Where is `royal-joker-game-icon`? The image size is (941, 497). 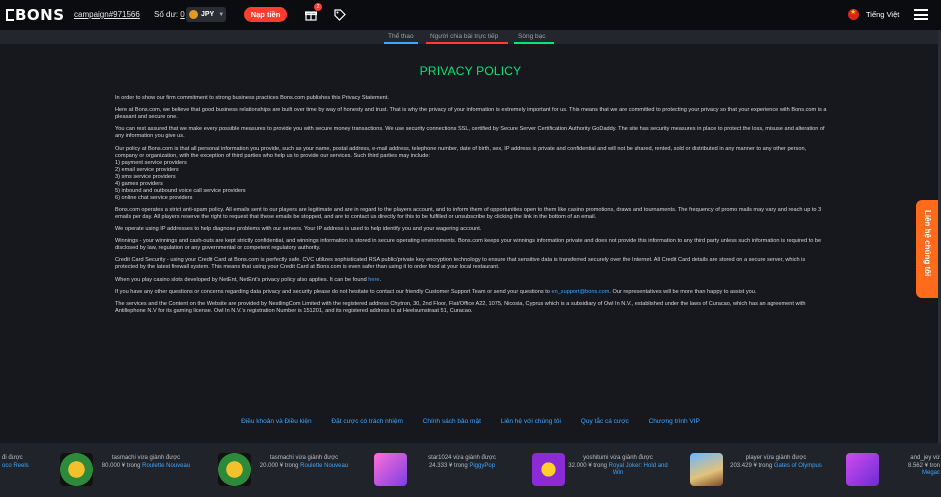 royal-joker-game-icon is located at coordinates (548, 469).